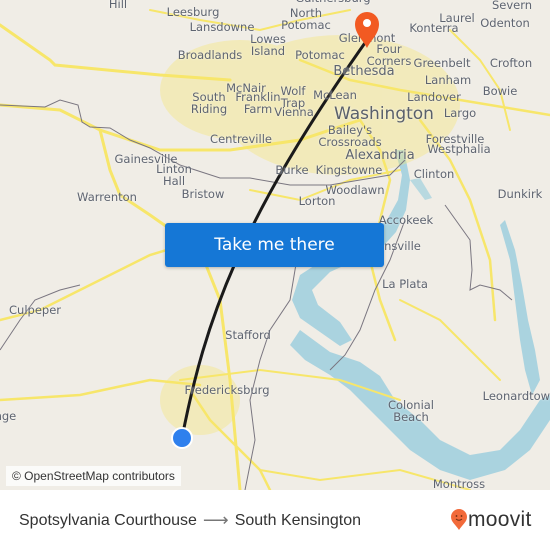 This screenshot has width=550, height=550. I want to click on place-label: La Plata, so click(405, 284).